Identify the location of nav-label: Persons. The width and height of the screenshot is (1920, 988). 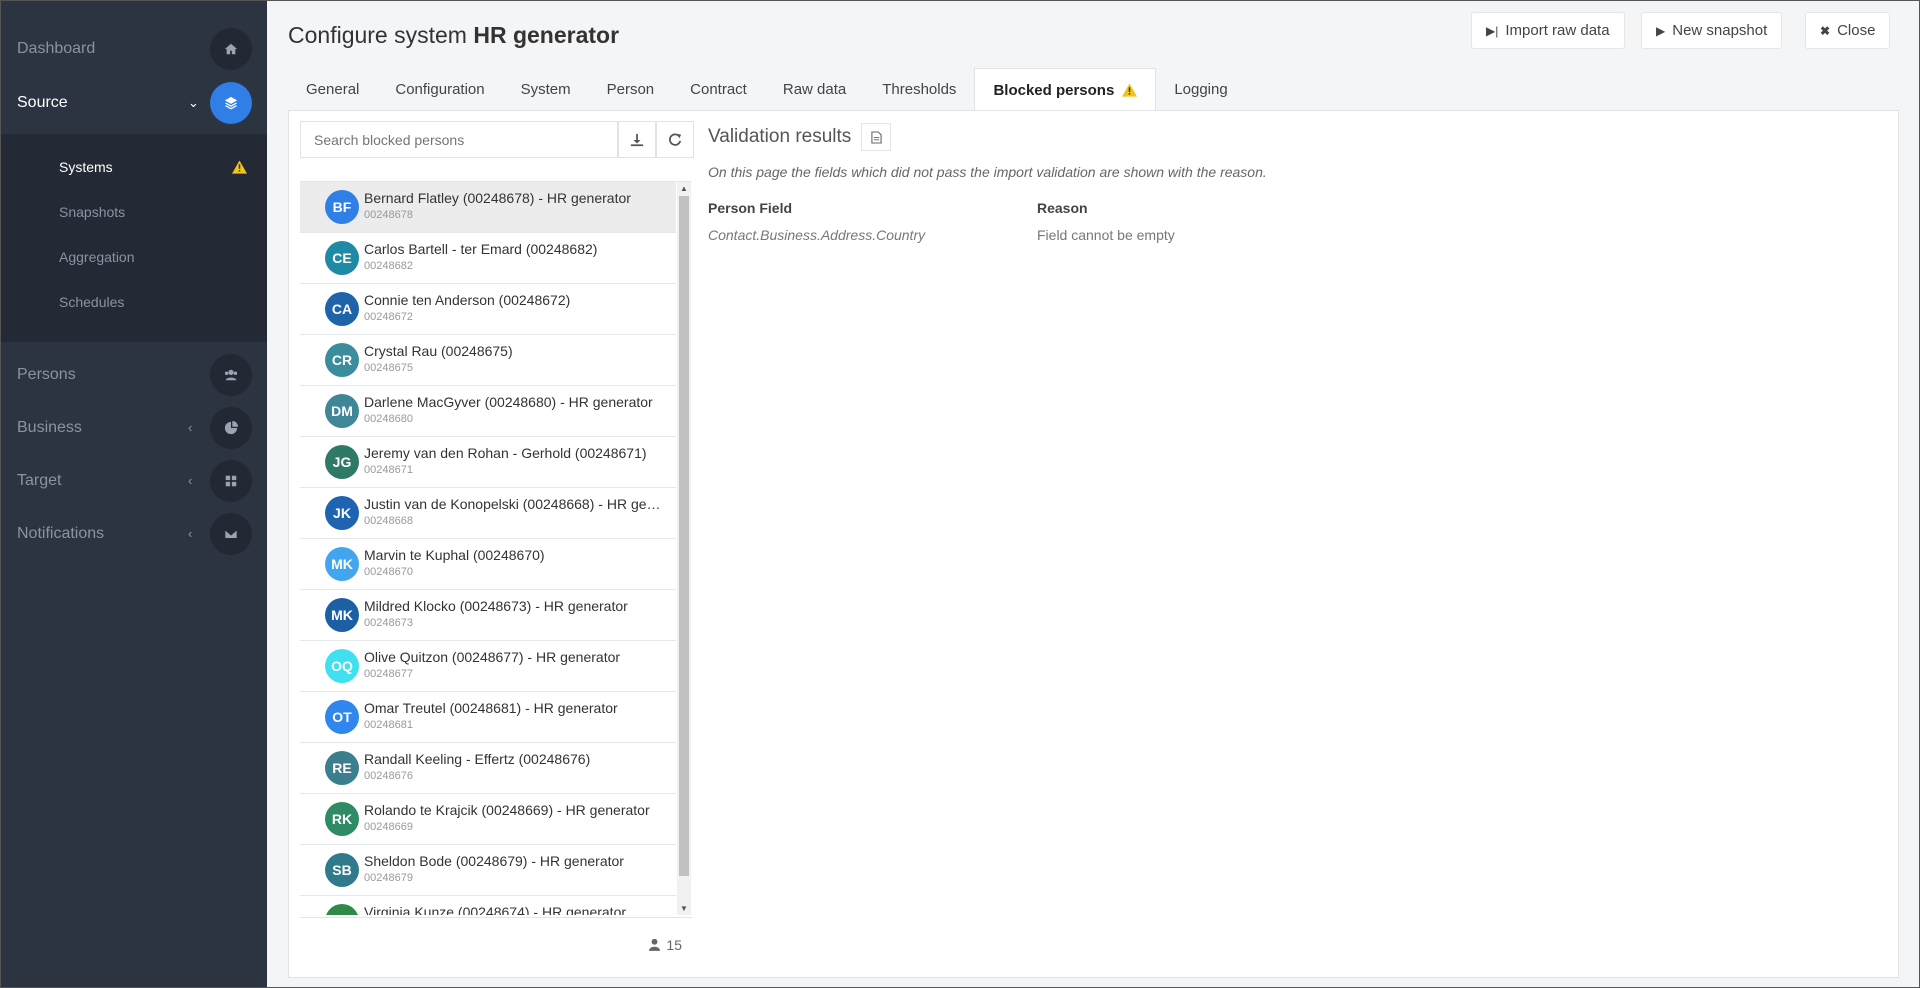
(46, 374).